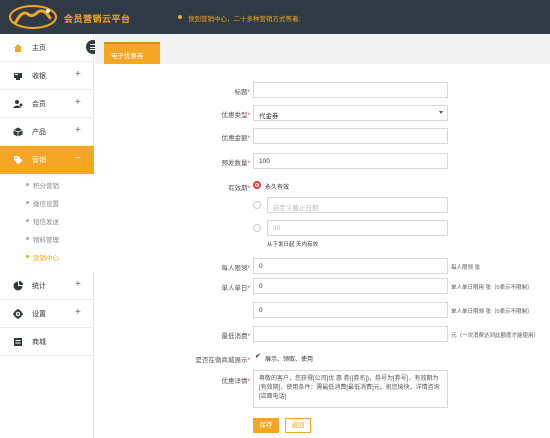  What do you see at coordinates (97, 19) in the screenshot?
I see `brand-title: 会员营销云平台` at bounding box center [97, 19].